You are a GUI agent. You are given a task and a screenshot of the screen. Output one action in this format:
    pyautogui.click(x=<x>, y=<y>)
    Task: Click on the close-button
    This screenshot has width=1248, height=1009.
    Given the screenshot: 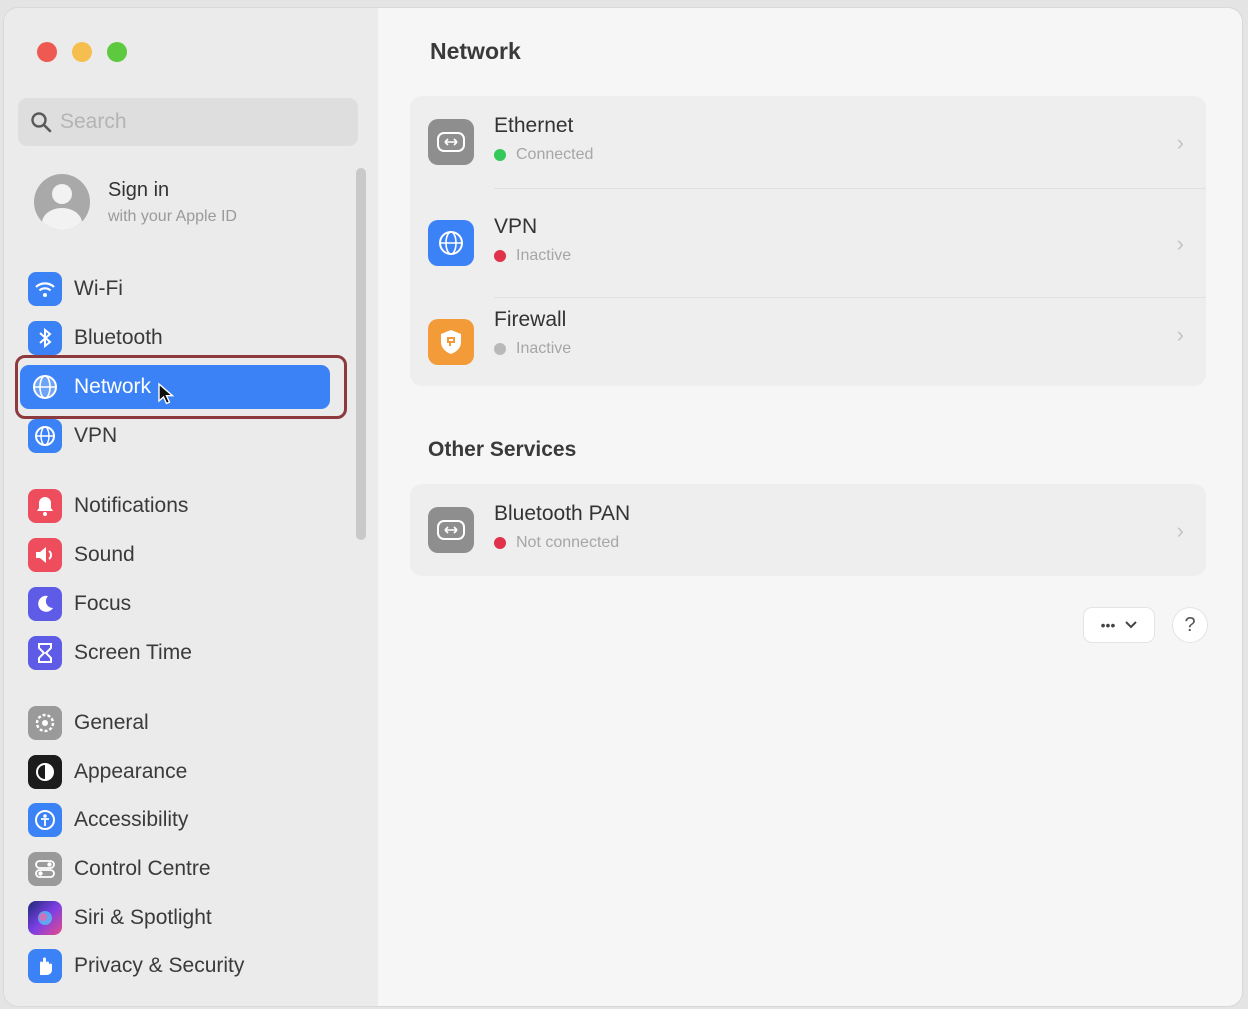 What is the action you would take?
    pyautogui.click(x=47, y=52)
    